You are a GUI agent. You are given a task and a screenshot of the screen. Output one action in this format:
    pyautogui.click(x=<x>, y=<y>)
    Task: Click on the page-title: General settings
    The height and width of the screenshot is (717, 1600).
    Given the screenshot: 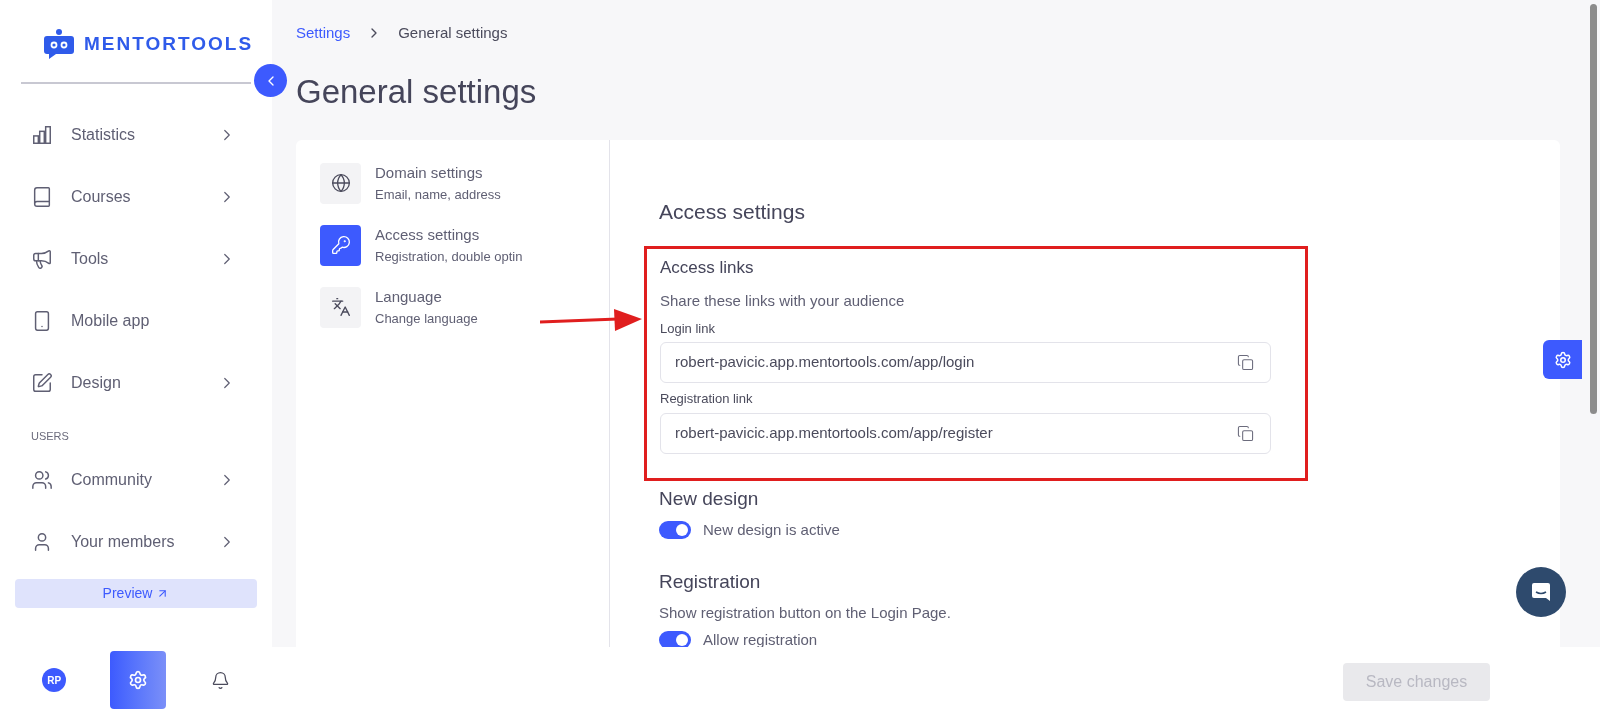 What is the action you would take?
    pyautogui.click(x=417, y=91)
    